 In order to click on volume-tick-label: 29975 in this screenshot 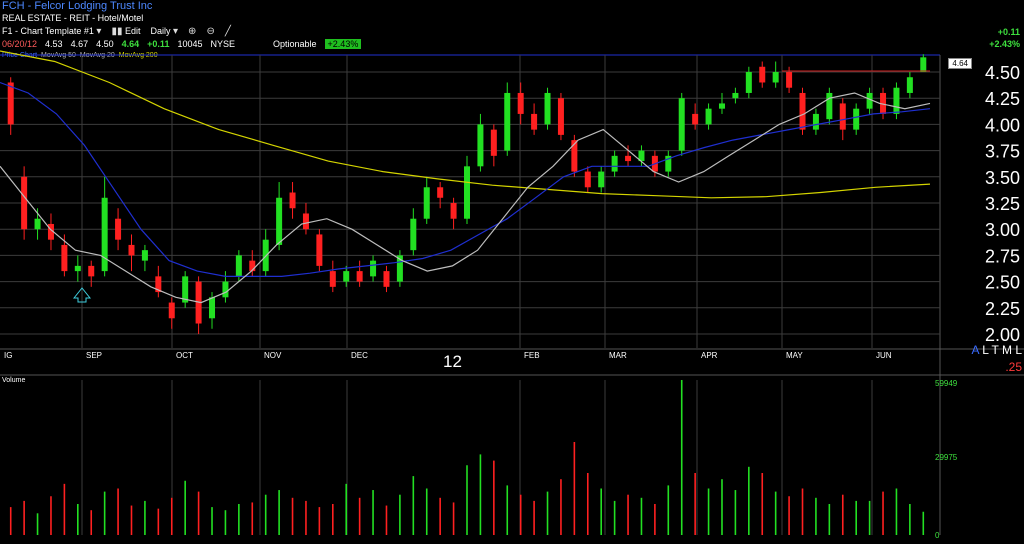, I will do `click(946, 457)`.